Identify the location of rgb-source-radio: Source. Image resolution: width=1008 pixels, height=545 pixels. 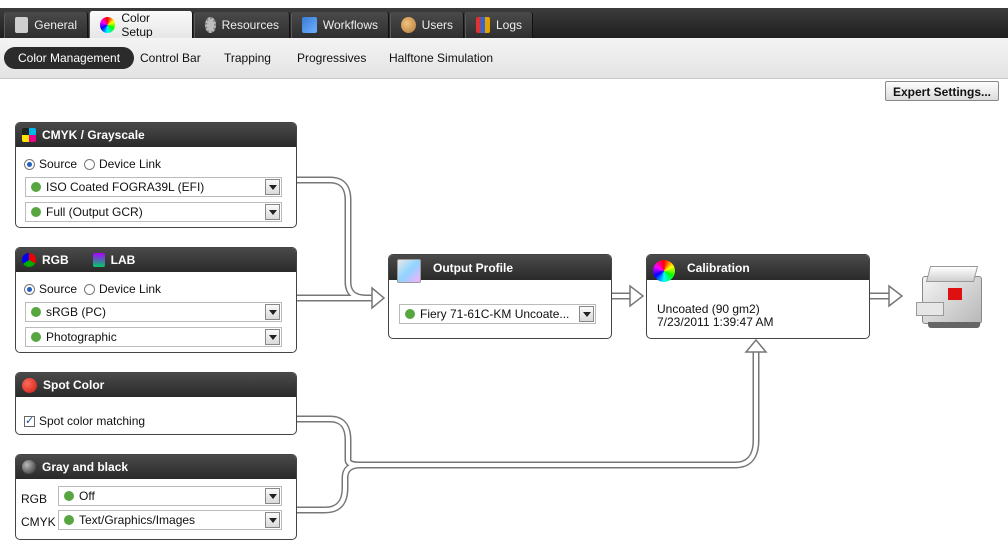
(50, 289).